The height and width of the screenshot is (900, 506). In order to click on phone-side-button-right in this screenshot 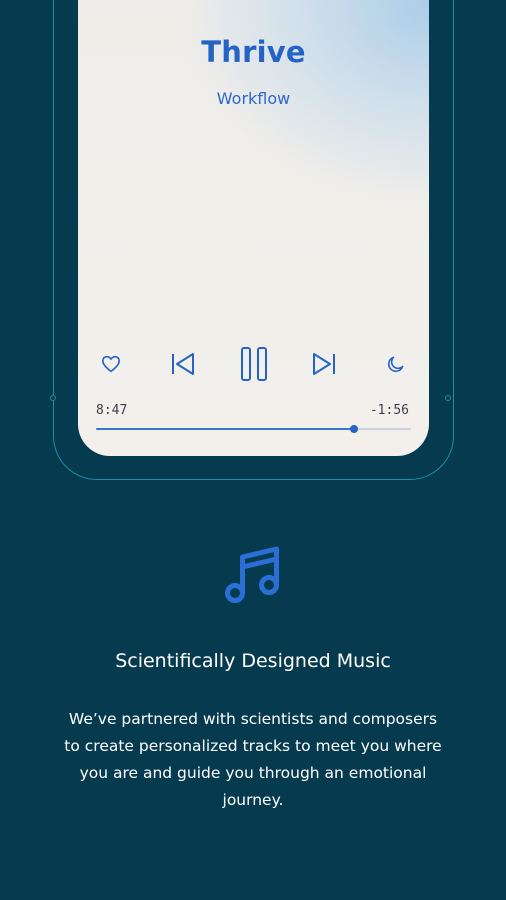, I will do `click(448, 398)`.